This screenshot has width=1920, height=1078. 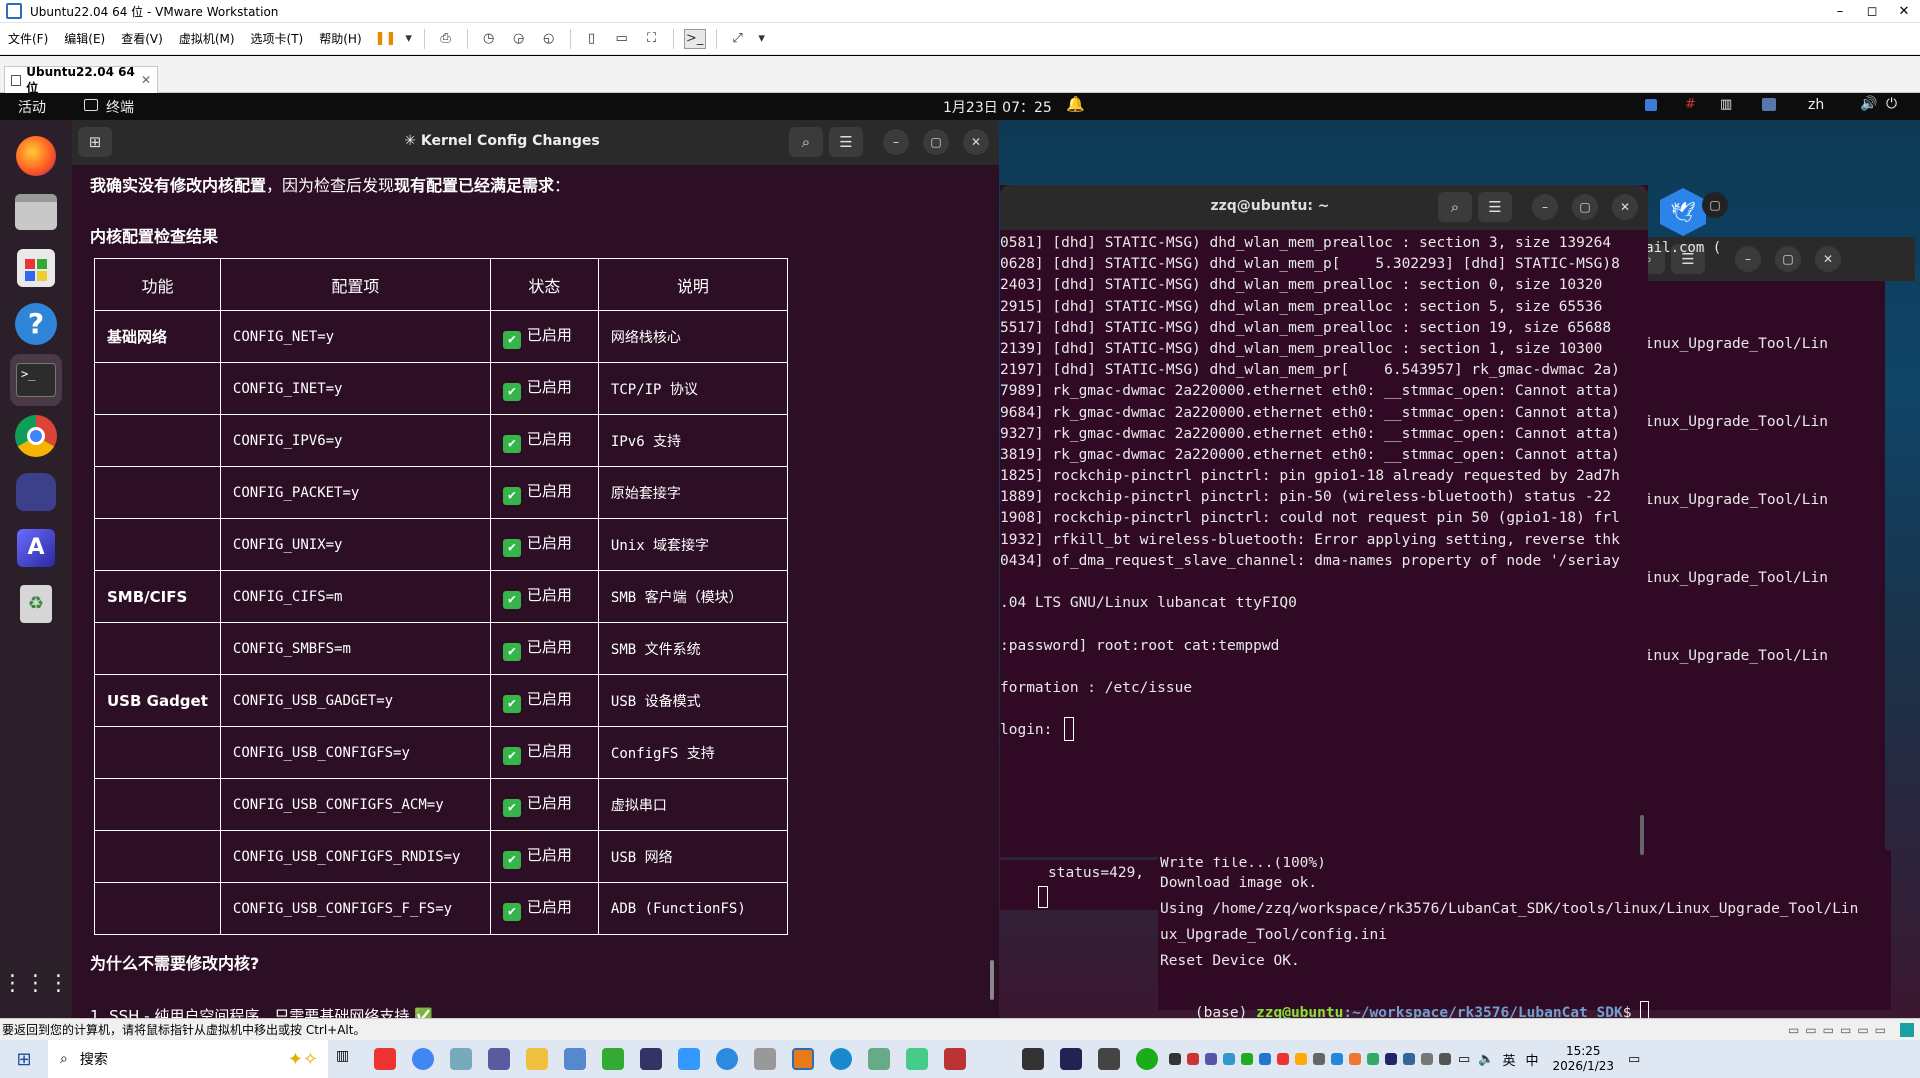 I want to click on task-view-icon: ▥, so click(x=347, y=1059).